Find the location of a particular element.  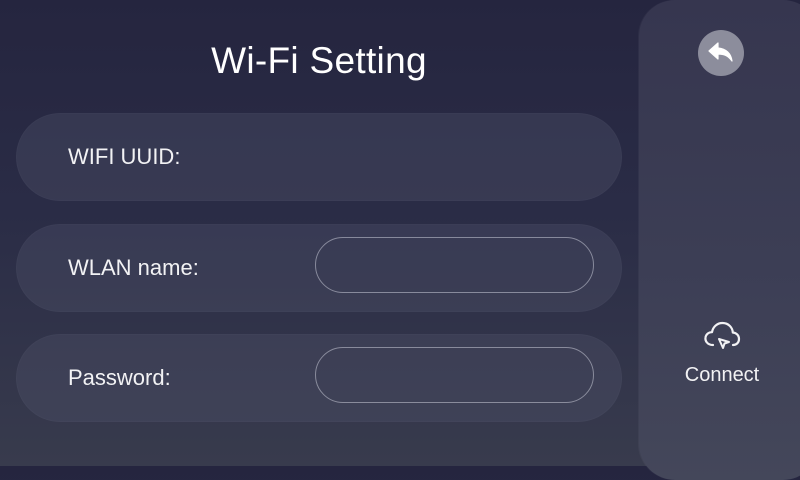

connect-label: Connect is located at coordinates (722, 375).